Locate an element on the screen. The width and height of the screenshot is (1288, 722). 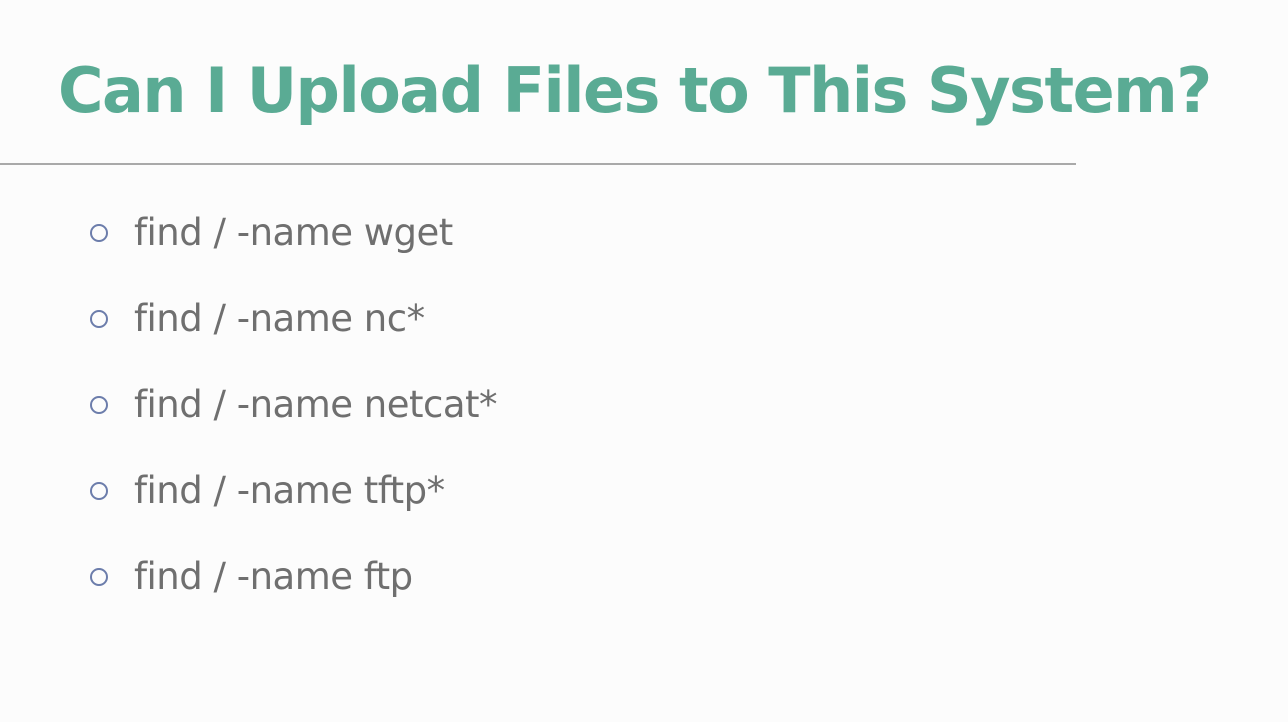
bullet-text: find / -name ftp is located at coordinates (273, 576).